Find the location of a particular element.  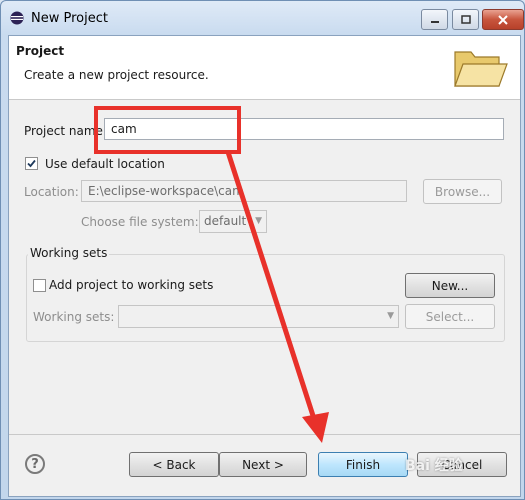

file-system-value: default is located at coordinates (225, 221).